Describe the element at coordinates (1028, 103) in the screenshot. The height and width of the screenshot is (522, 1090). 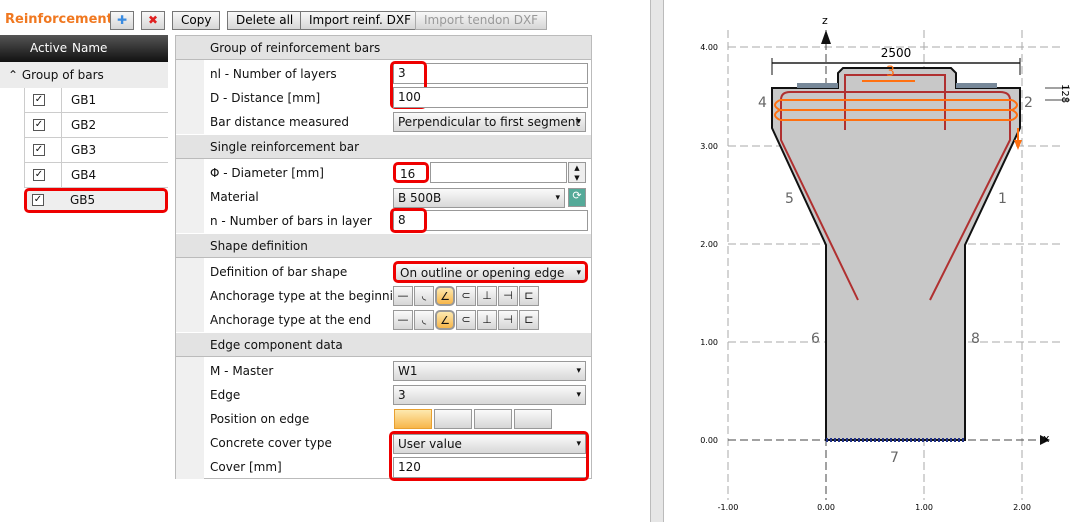
I see `edge-label: 2` at that location.